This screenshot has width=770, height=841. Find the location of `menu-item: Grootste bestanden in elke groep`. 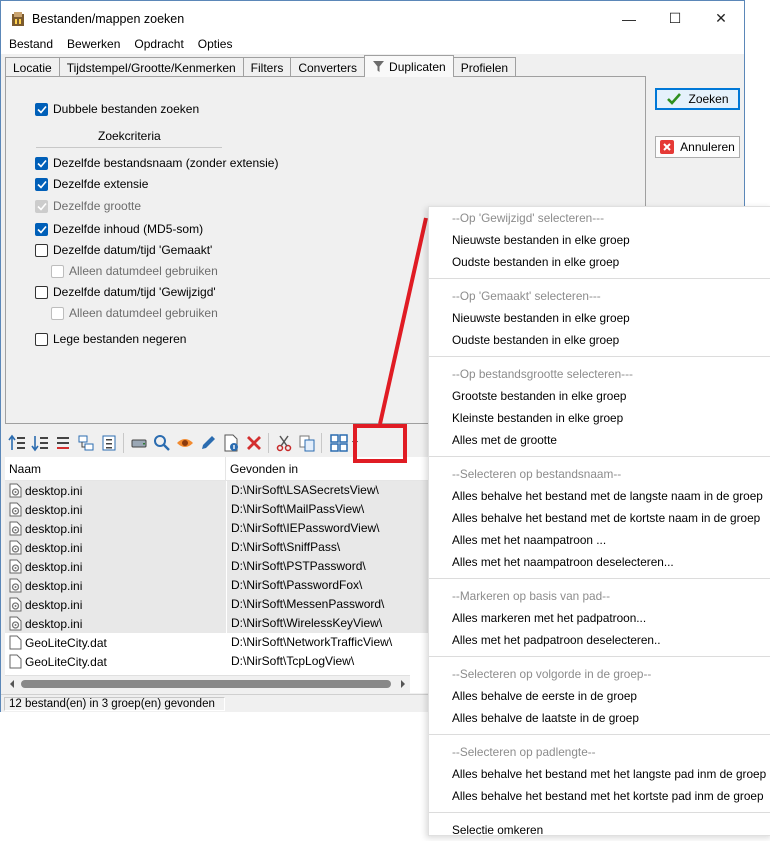

menu-item: Grootste bestanden in elke groep is located at coordinates (599, 396).